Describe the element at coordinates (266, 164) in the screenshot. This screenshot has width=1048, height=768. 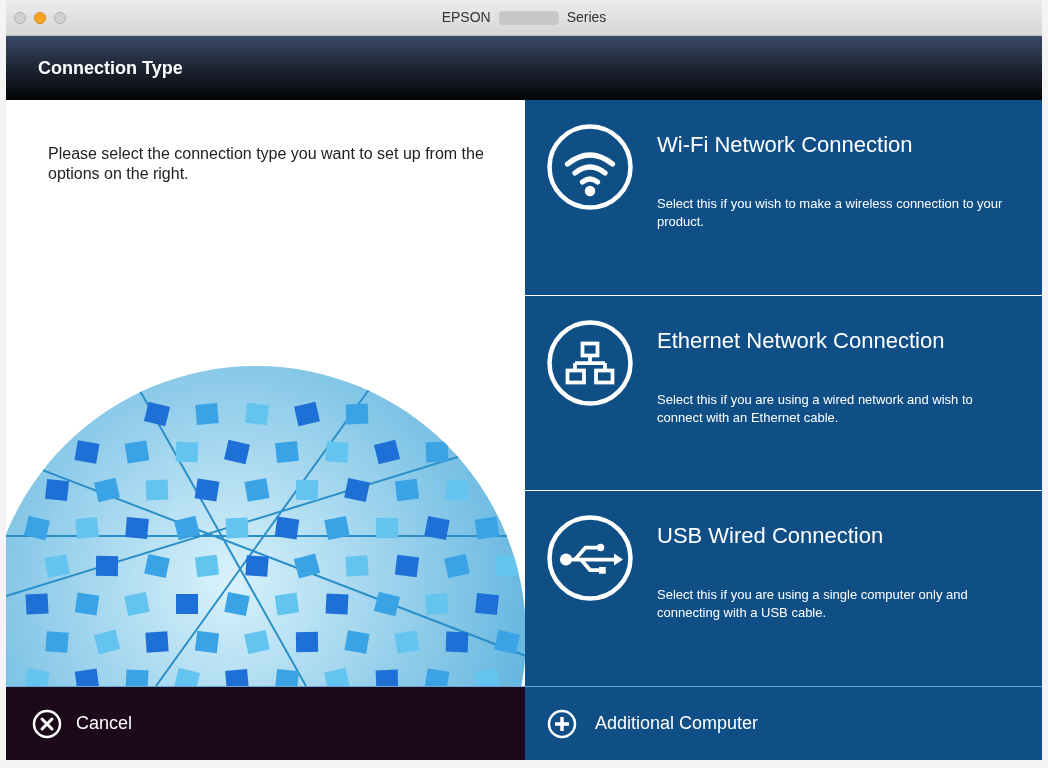
I see `instruction-text: Please select the connection type you want to set up from the options on the right.` at that location.